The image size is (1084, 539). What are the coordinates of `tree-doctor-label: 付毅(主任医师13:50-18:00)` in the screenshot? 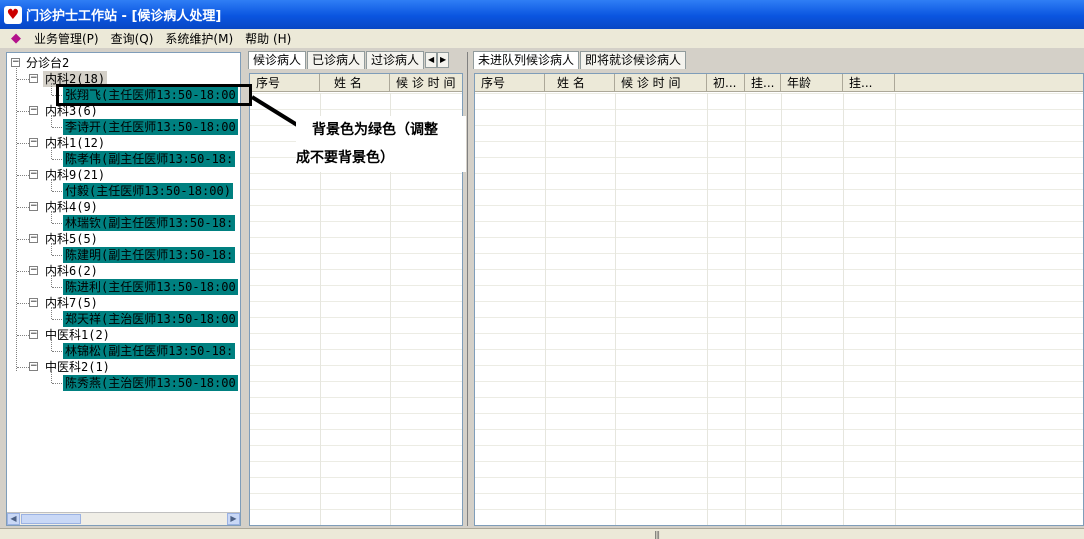 It's located at (148, 191).